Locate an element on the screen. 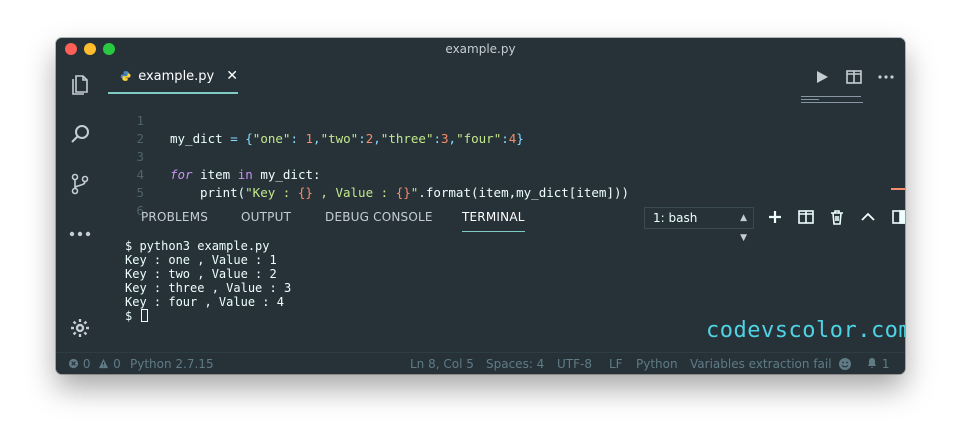  warning-count: 0 is located at coordinates (117, 364).